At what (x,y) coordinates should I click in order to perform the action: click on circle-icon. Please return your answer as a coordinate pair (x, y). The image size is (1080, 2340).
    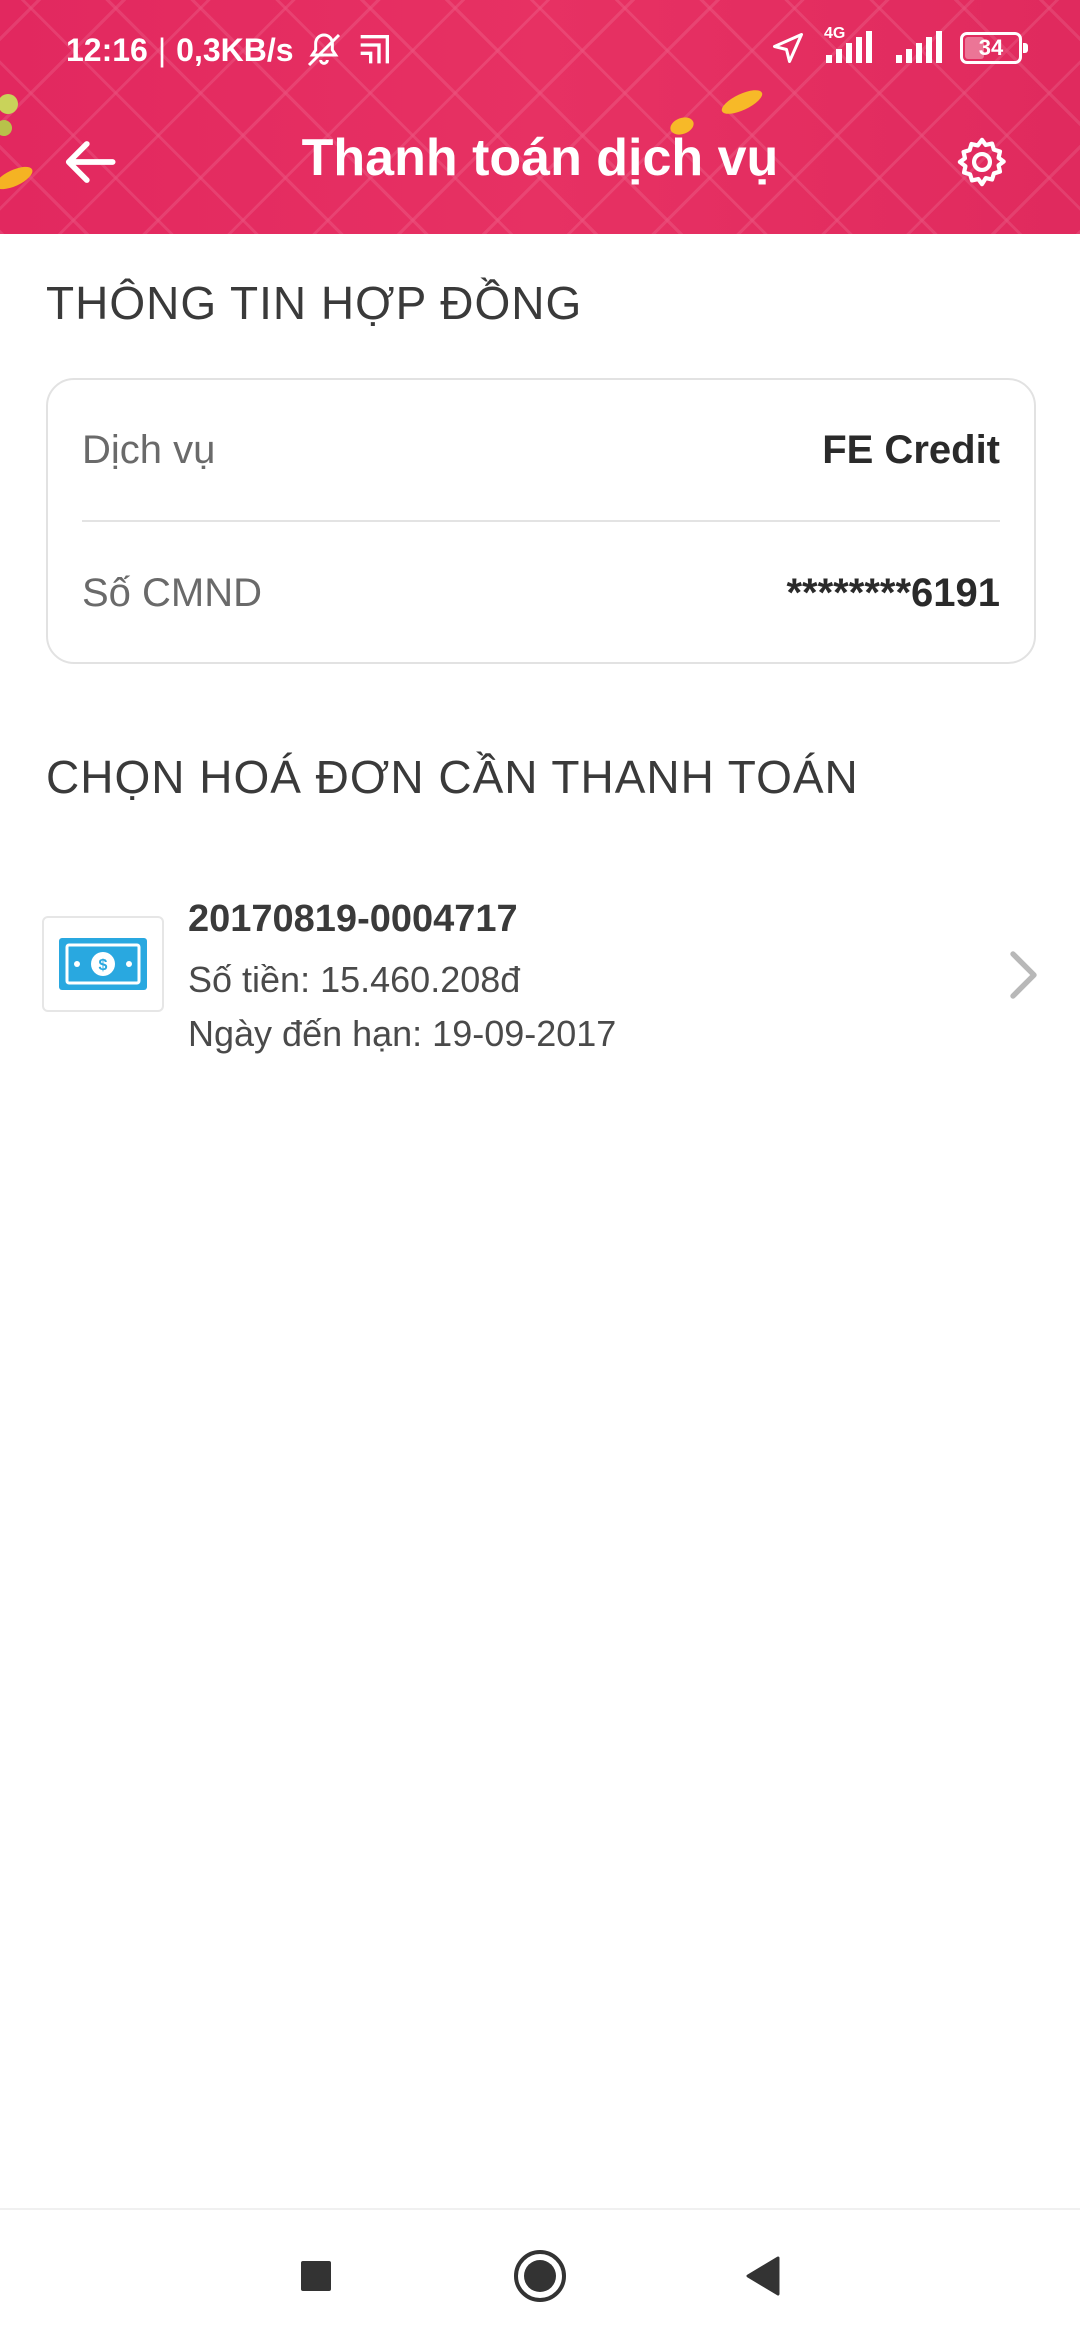
    Looking at the image, I should click on (540, 2276).